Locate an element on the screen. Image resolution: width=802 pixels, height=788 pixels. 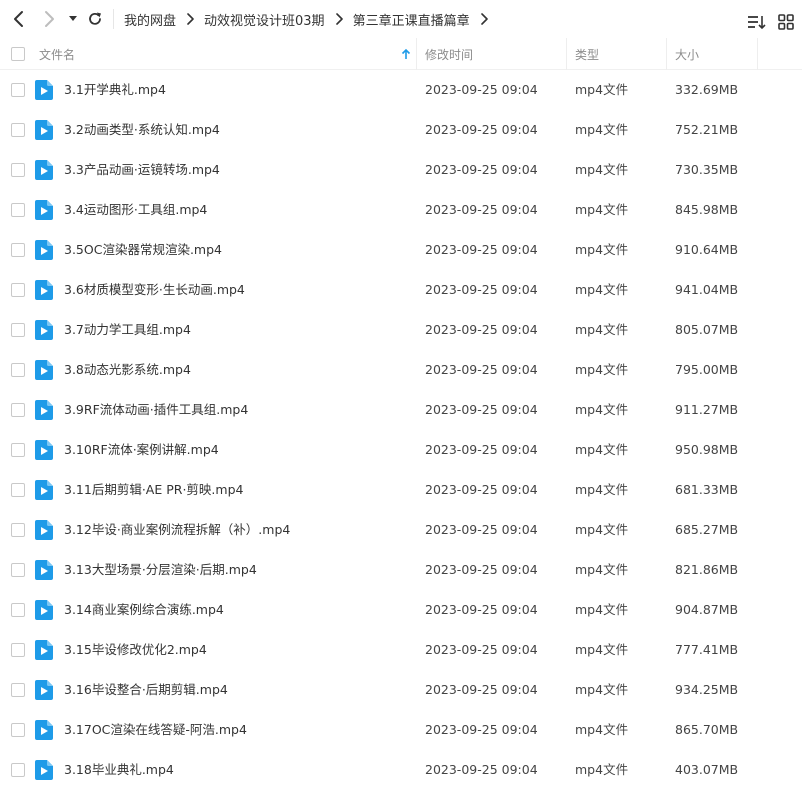
file-name: 3.18毕业典礼.mp4 is located at coordinates (119, 769).